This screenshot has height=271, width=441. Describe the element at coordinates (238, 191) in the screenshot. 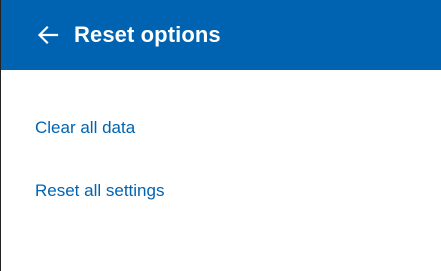

I see `reset-all-settings-link: Reset all settings` at that location.